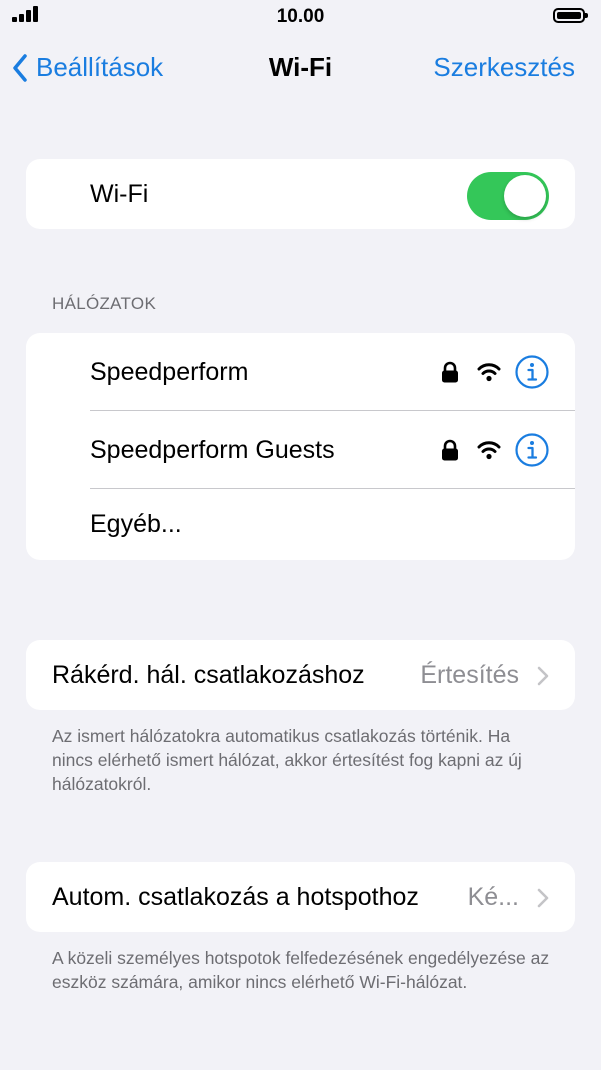  I want to click on wifi-toggle, so click(508, 196).